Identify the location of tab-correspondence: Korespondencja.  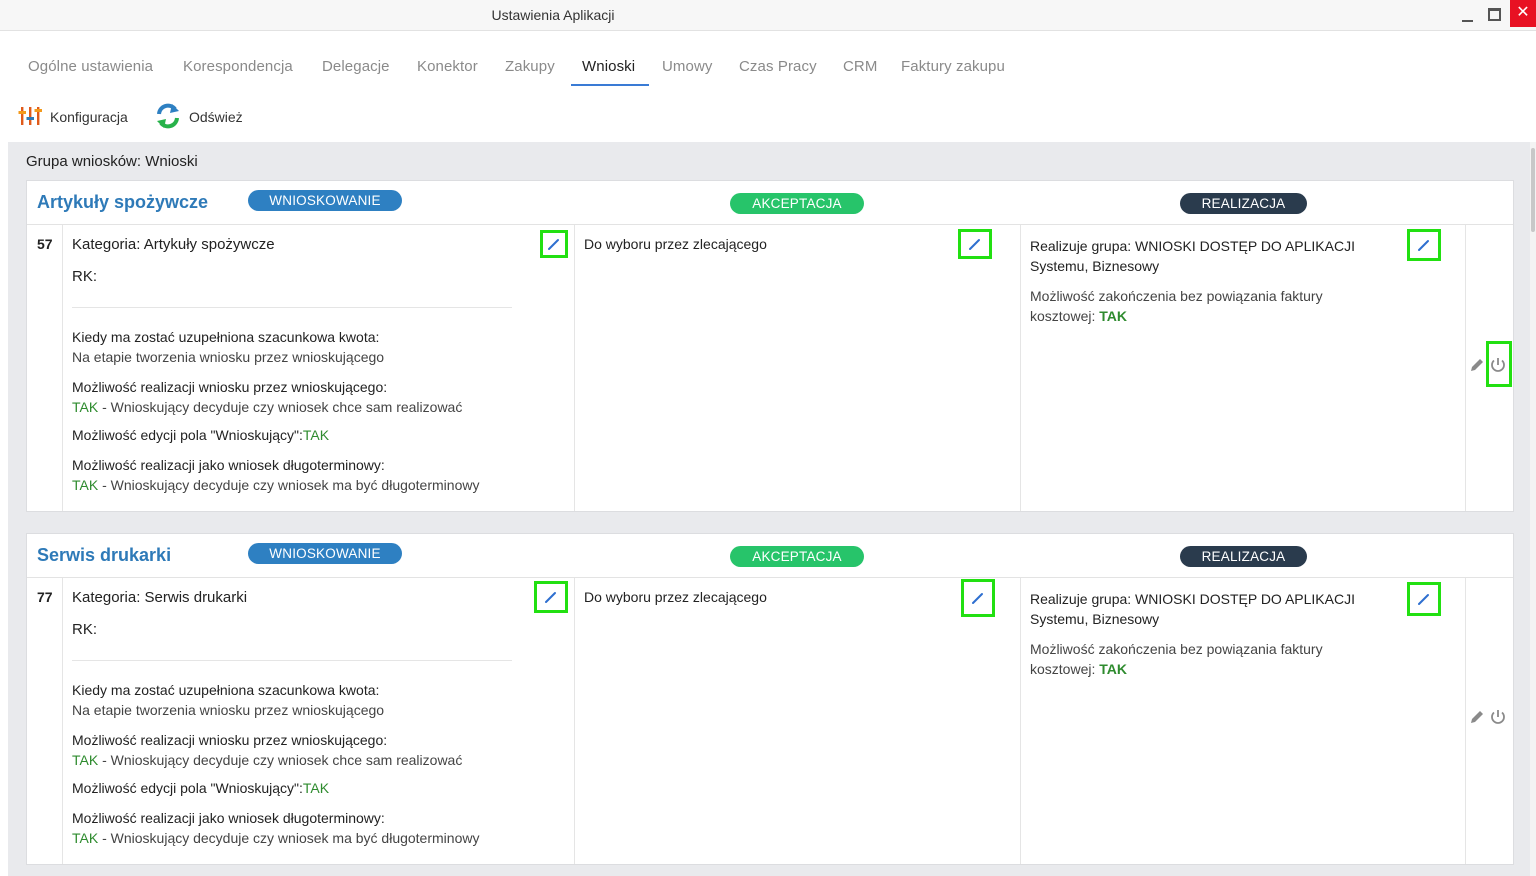
(238, 66).